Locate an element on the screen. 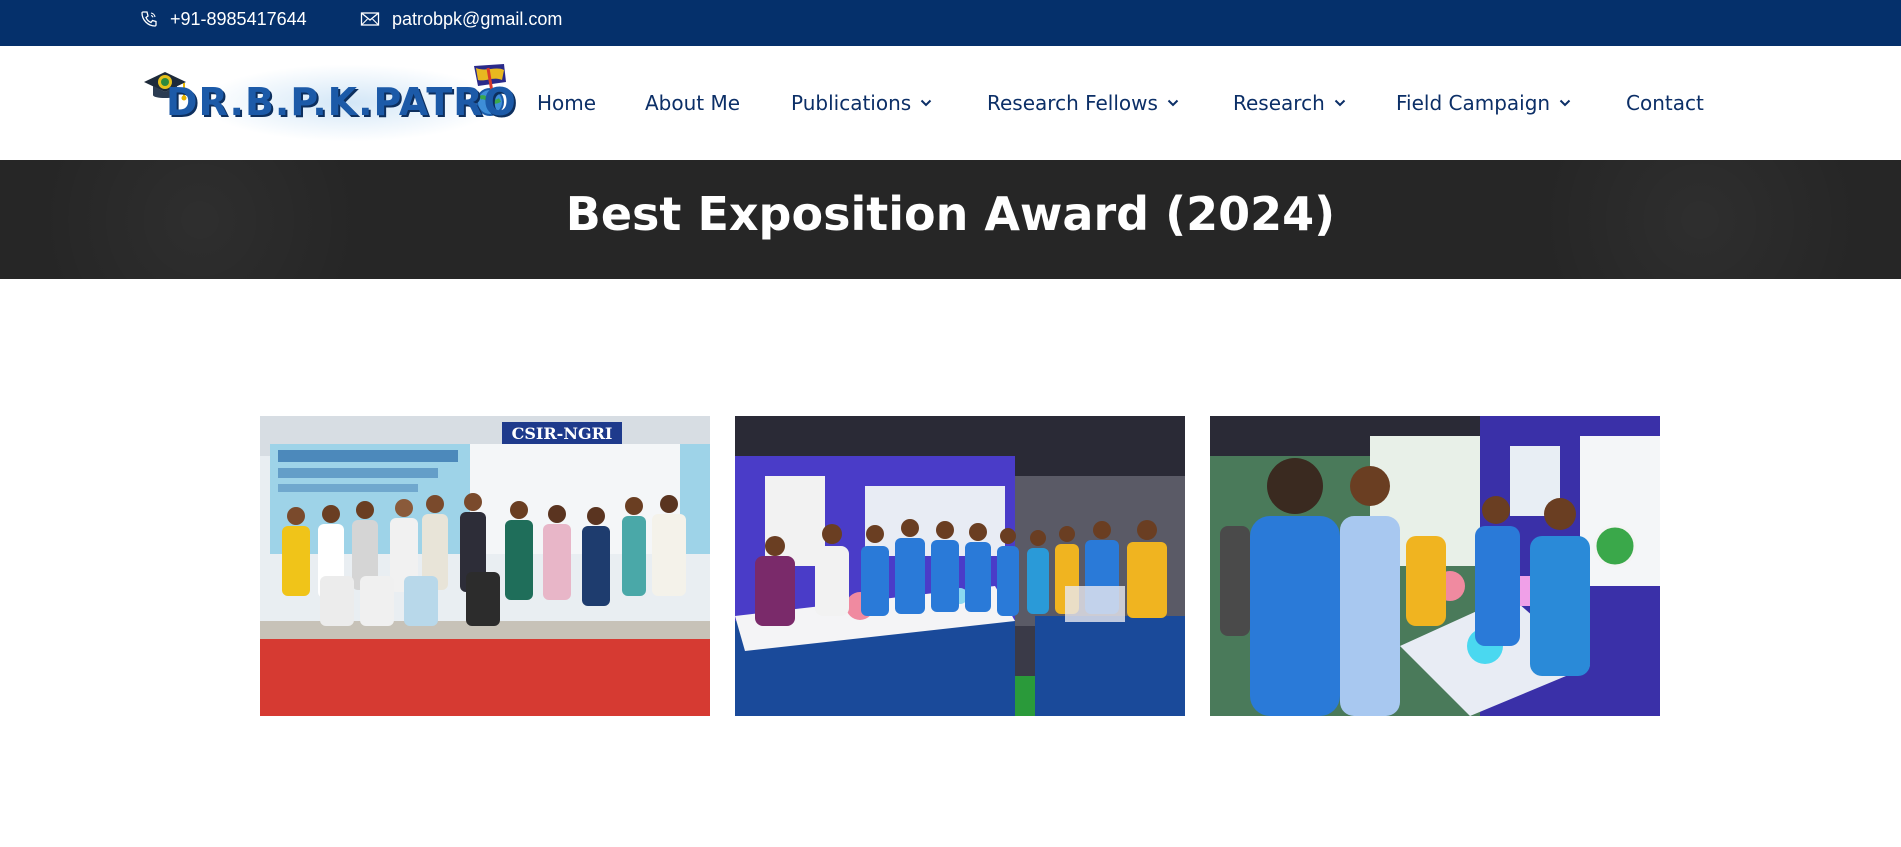 The image size is (1901, 847). photo-exhibit-stall is located at coordinates (960, 566).